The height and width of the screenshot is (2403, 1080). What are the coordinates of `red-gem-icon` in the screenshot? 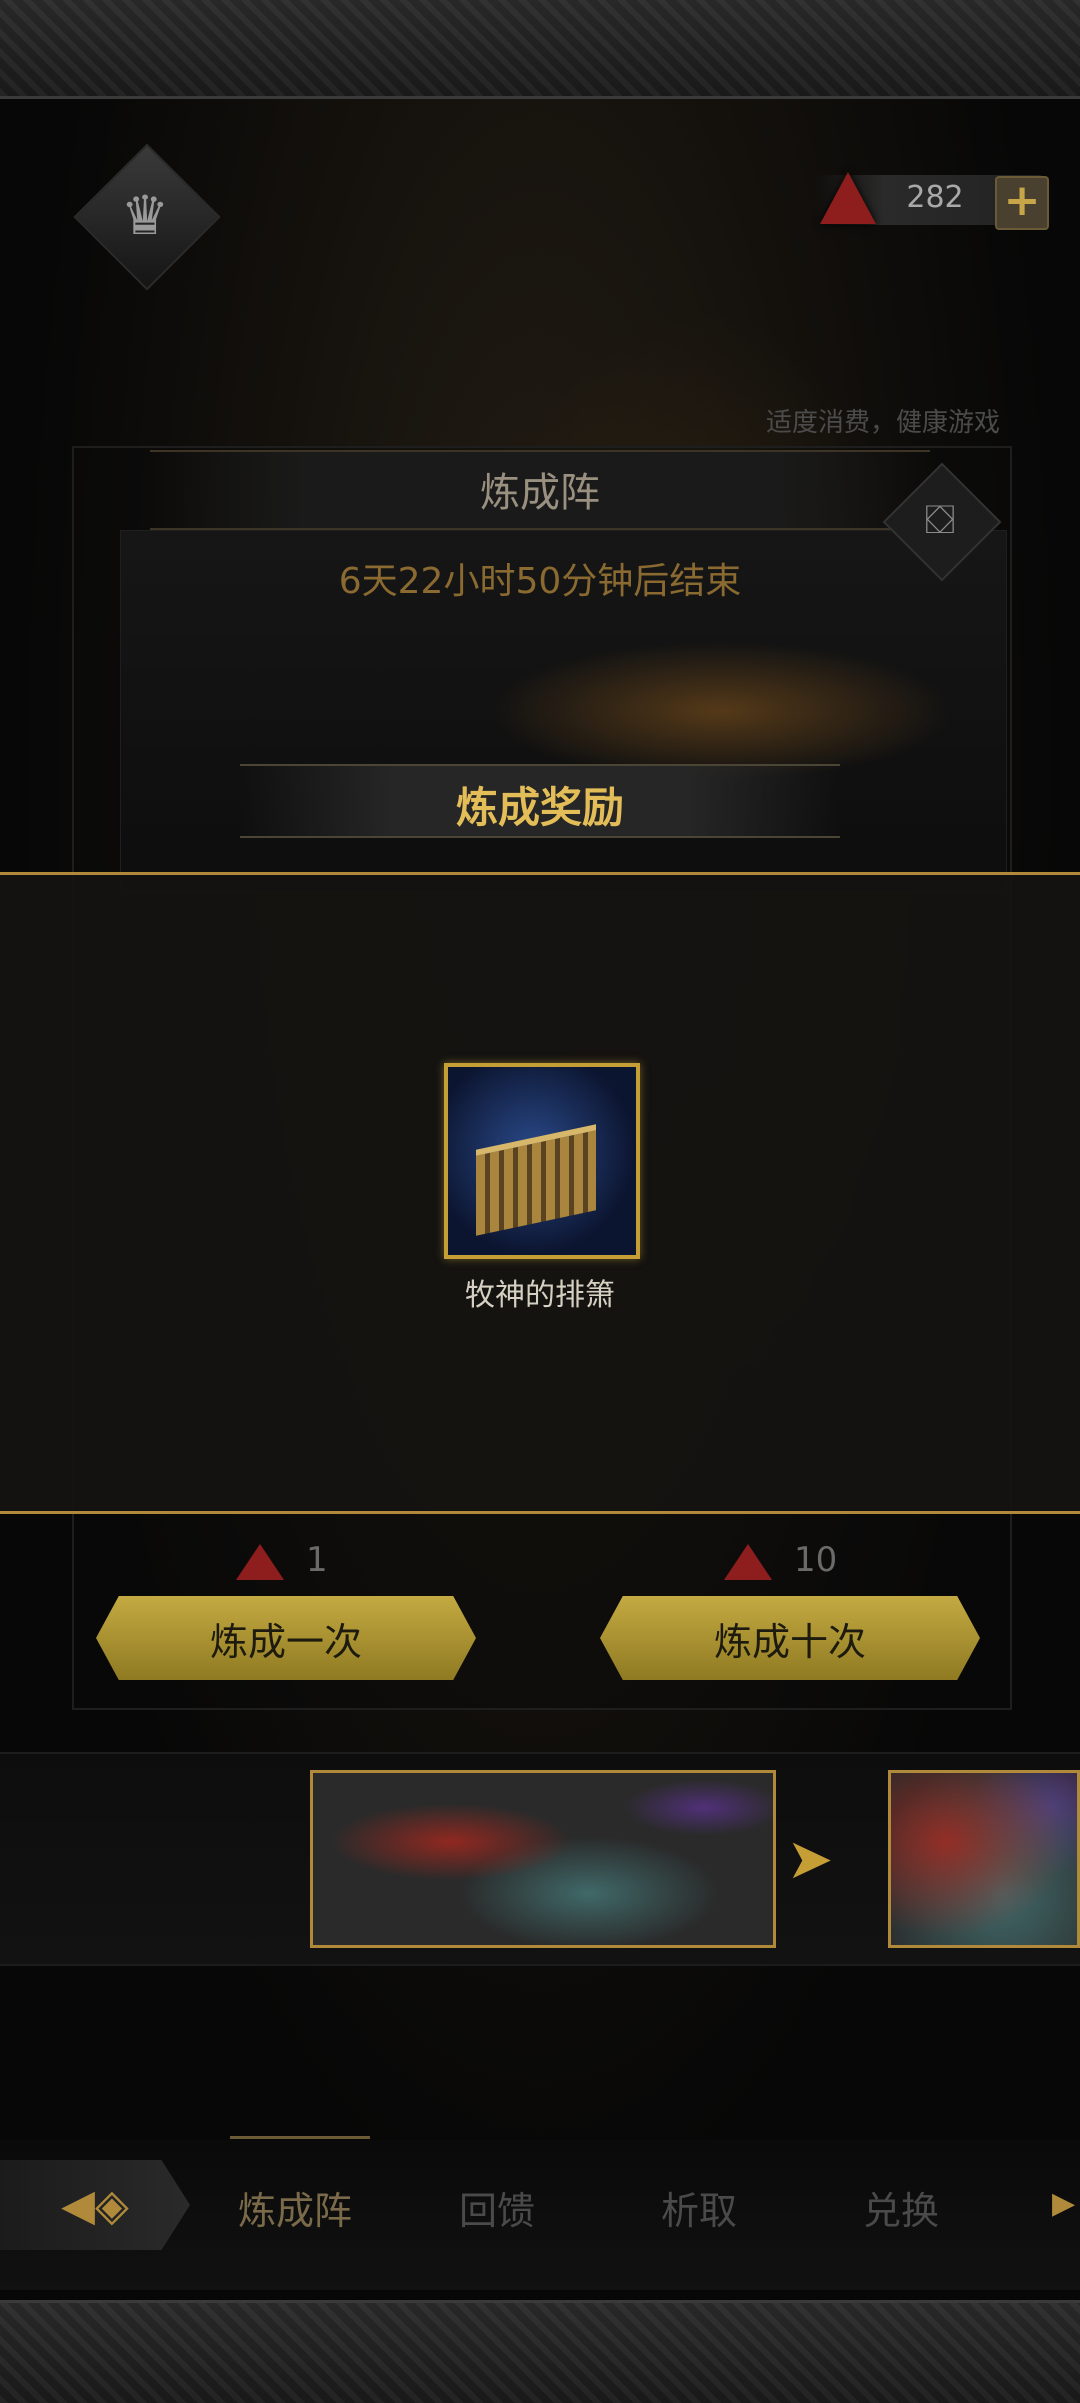 It's located at (848, 198).